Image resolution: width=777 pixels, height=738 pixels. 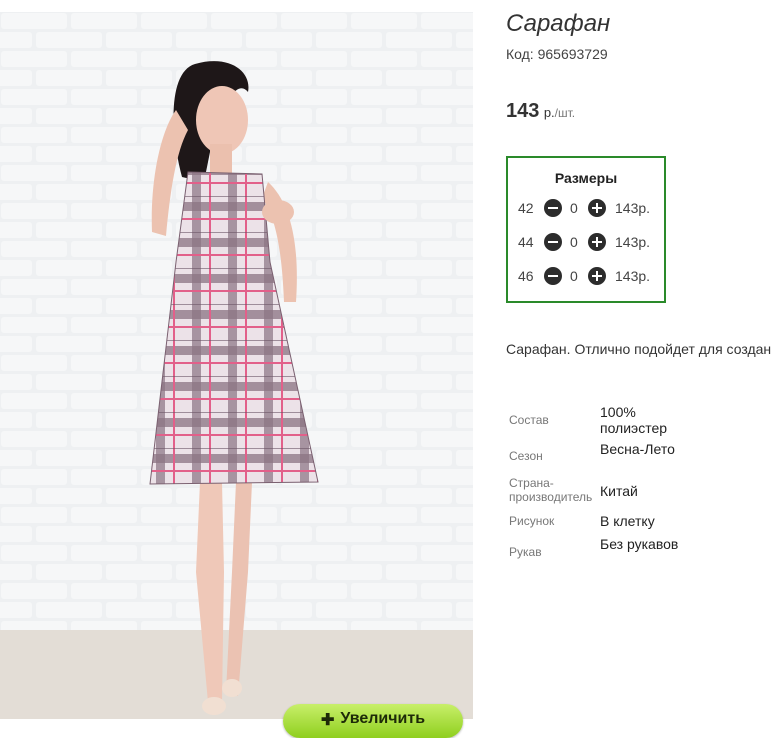 I want to click on spec-value: Без рукавов, so click(x=639, y=544).